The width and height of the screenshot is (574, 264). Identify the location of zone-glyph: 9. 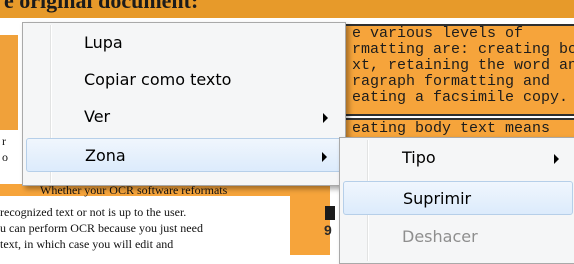
(328, 230).